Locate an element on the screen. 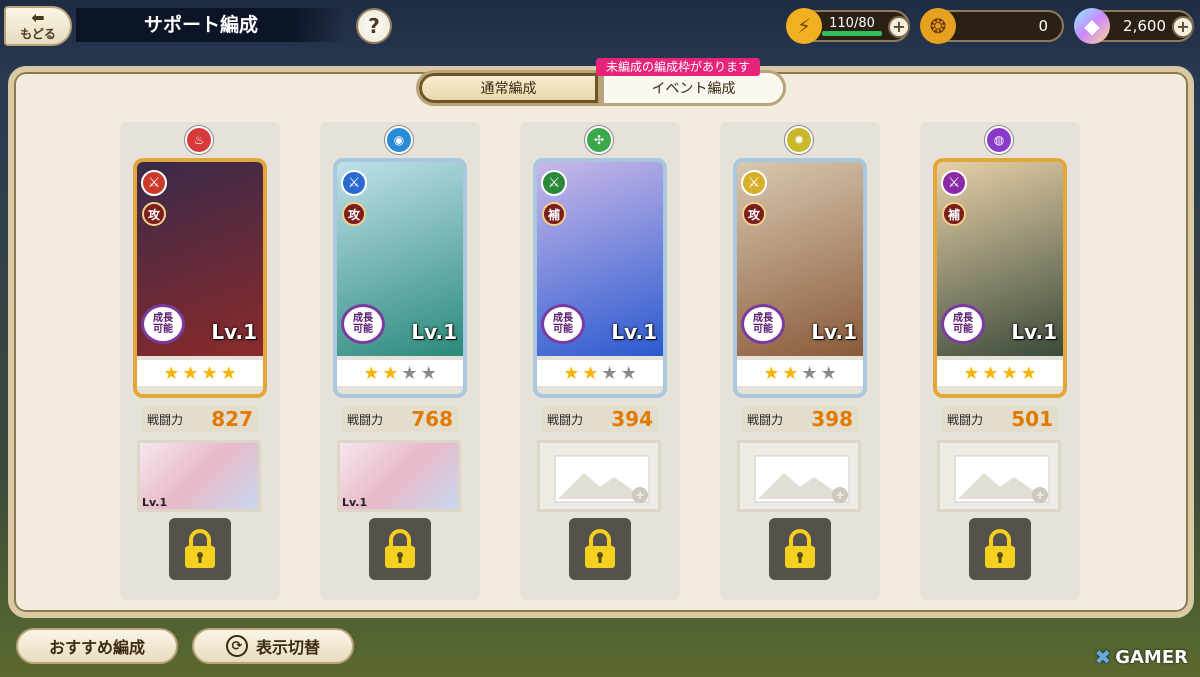 This screenshot has height=677, width=1200. battle-power-value: 827 is located at coordinates (232, 419).